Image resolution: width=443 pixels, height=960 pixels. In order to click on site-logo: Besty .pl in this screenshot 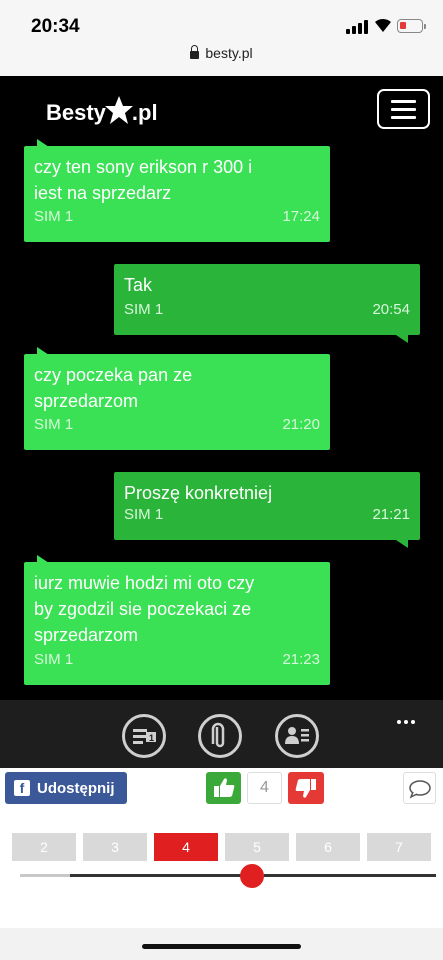, I will do `click(102, 111)`.